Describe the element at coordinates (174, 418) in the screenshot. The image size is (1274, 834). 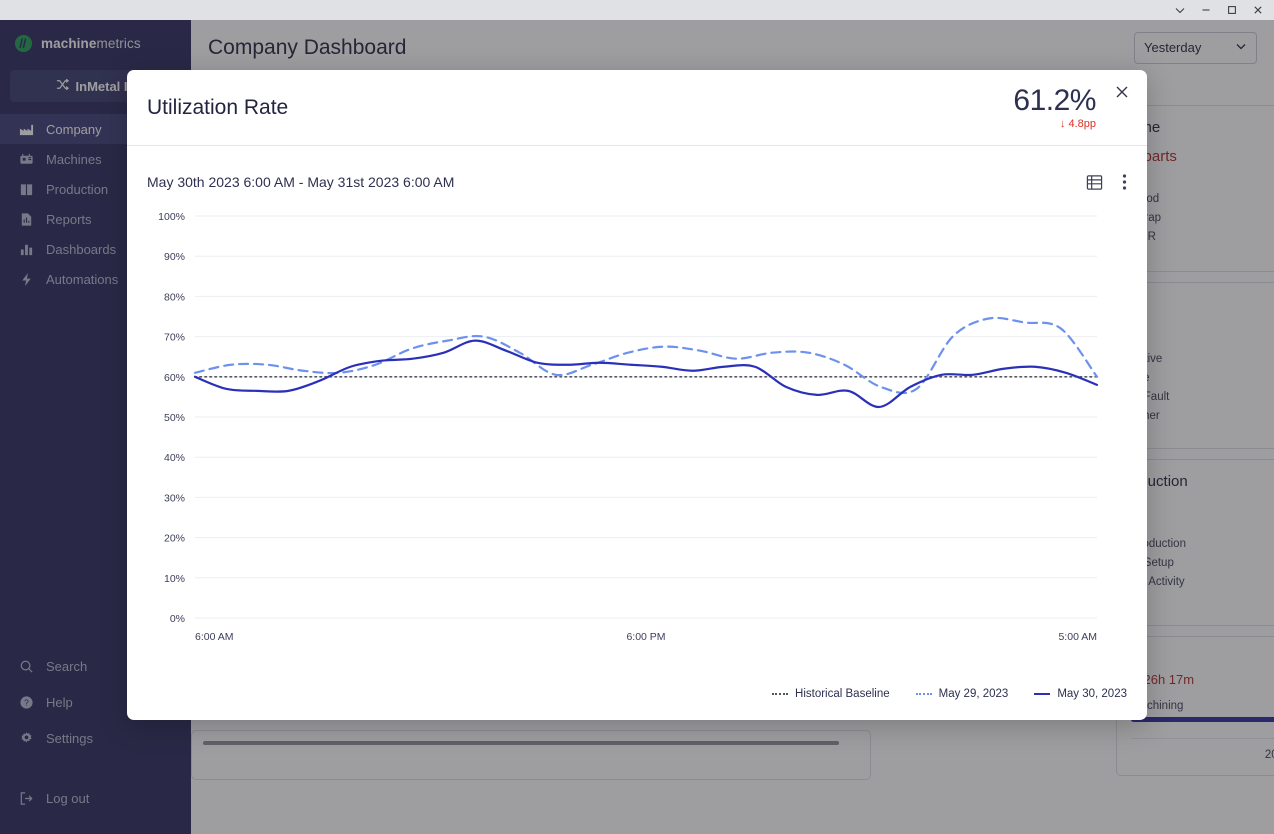
I see `svg-text: 50%` at that location.